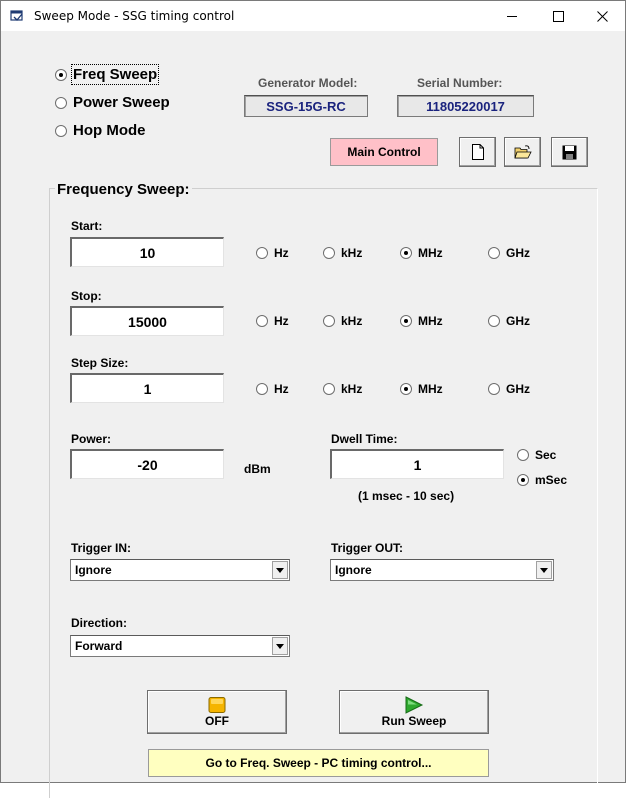 The width and height of the screenshot is (626, 798). I want to click on start-unit-khz: kHz, so click(342, 253).